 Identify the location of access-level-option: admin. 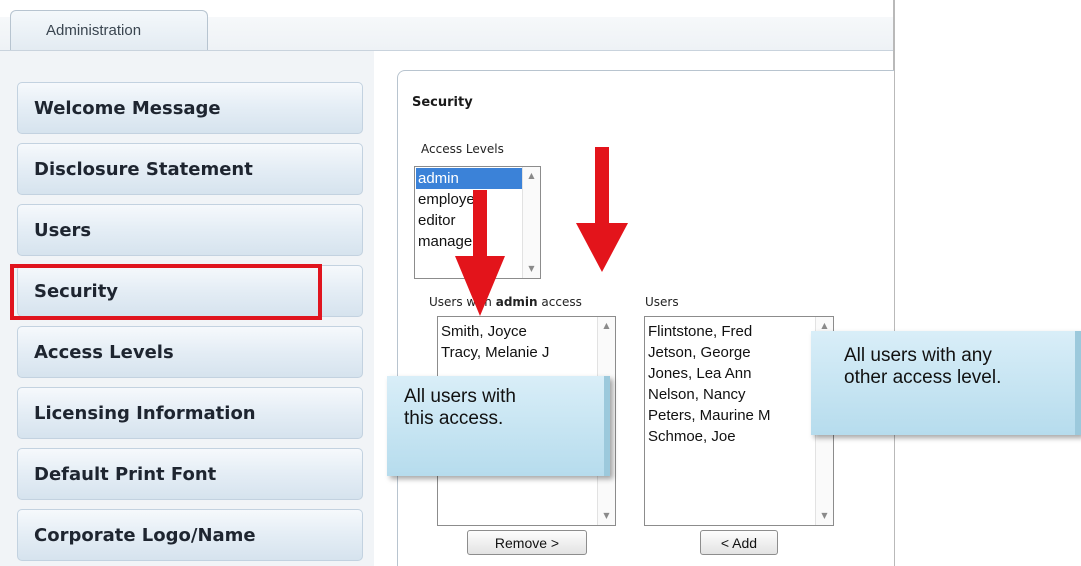
(469, 178).